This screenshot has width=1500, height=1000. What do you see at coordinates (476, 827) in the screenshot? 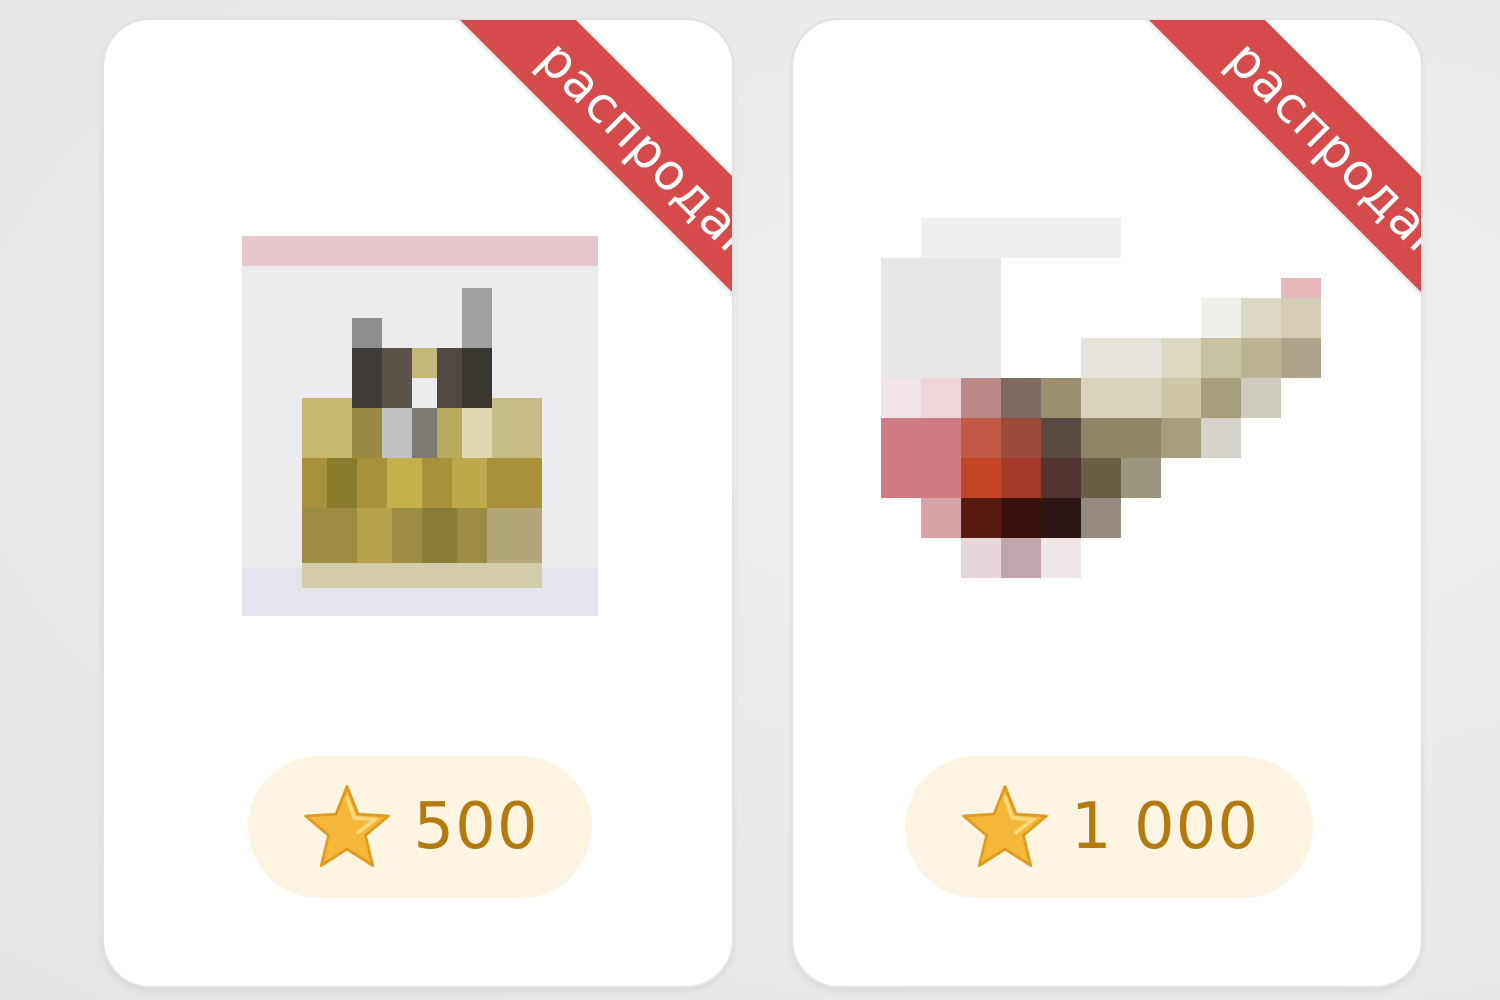
I see `price-value: 500` at bounding box center [476, 827].